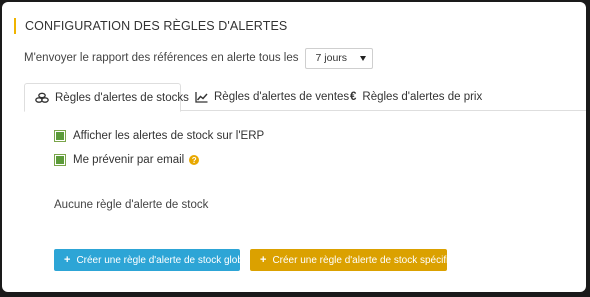 This screenshot has width=590, height=297. I want to click on tab-label: Règles d'alertes de ventes, so click(282, 97).